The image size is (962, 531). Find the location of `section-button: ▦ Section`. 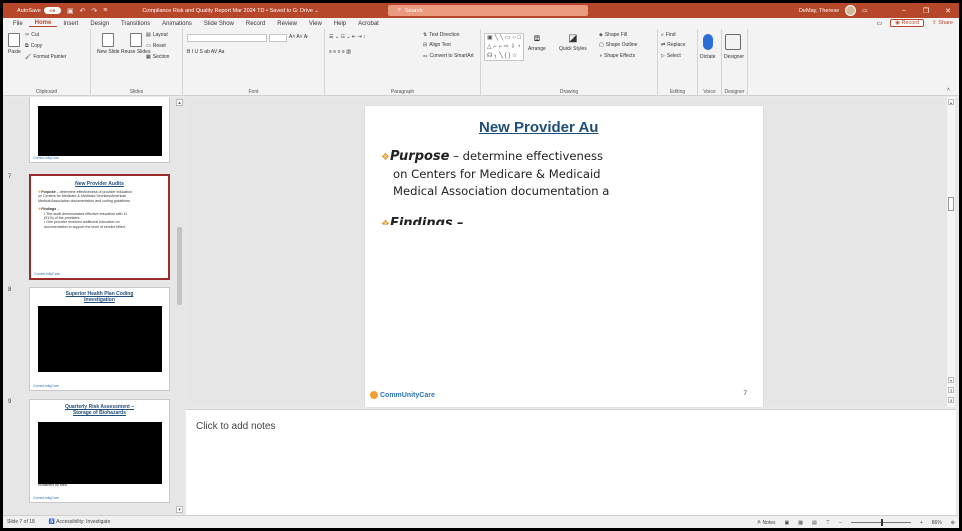

section-button: ▦ Section is located at coordinates (157, 57).